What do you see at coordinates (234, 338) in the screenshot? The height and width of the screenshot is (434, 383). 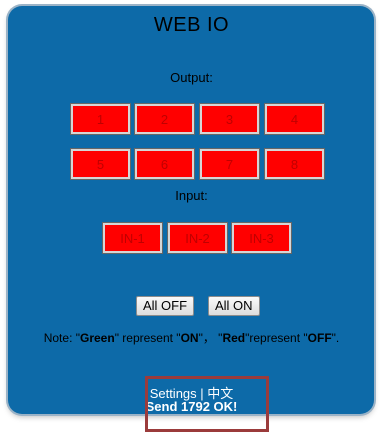 I see `note-red: Red` at bounding box center [234, 338].